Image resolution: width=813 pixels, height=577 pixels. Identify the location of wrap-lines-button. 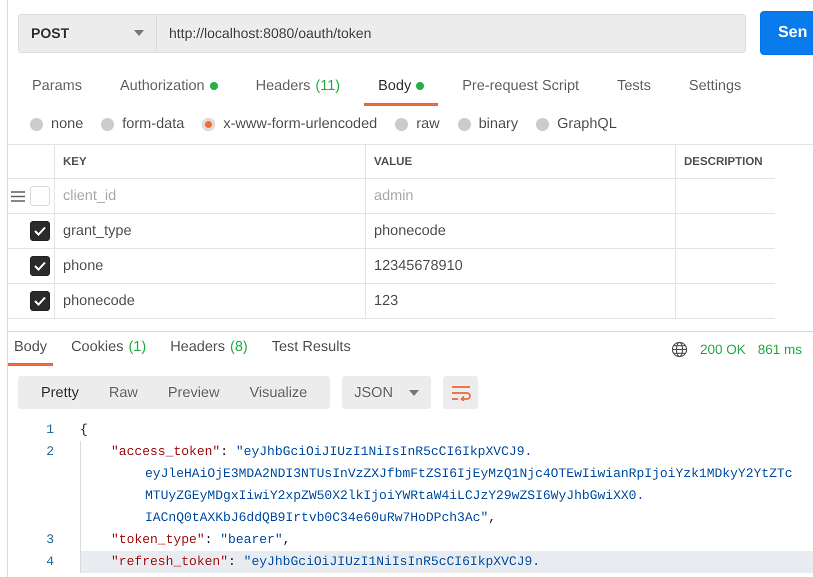
(460, 392).